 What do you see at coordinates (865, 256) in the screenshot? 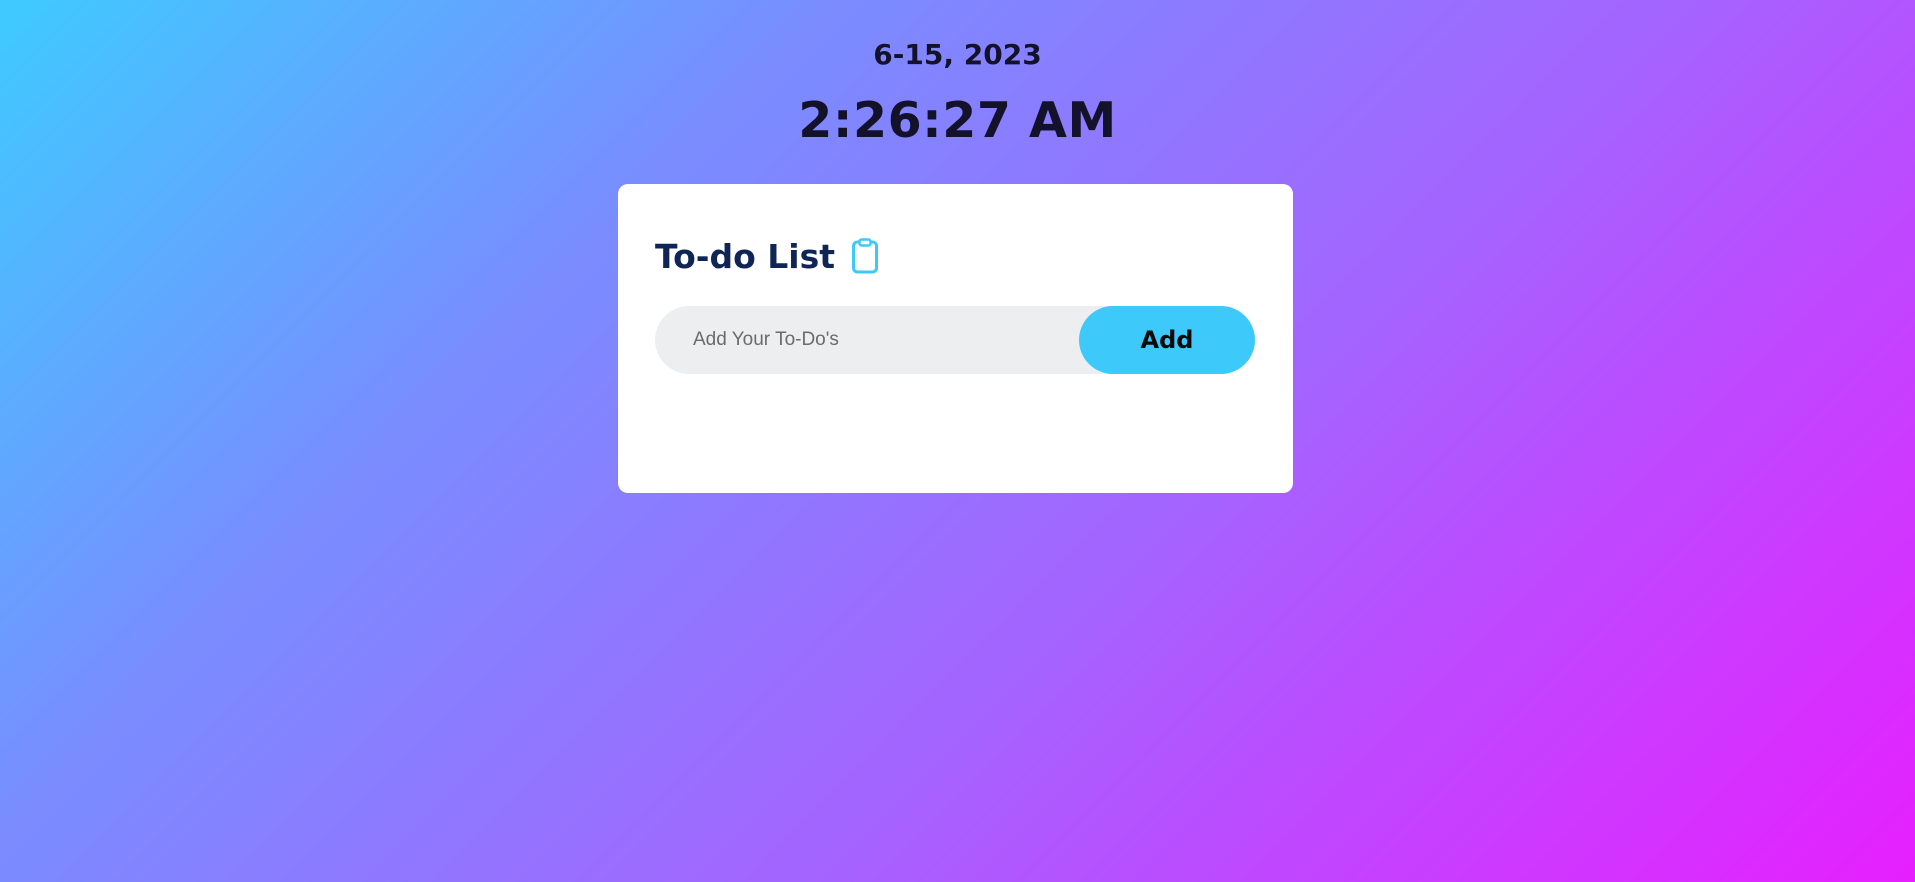
I see `clipboard-icon` at bounding box center [865, 256].